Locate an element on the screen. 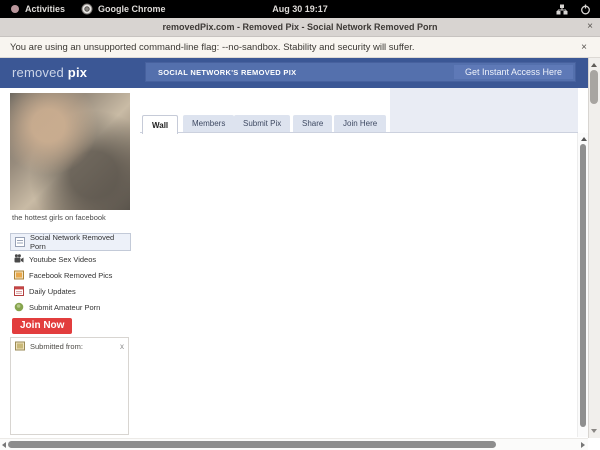 This screenshot has width=600, height=450. menu-item-social-network: Social Network Removed Porn is located at coordinates (70, 242).